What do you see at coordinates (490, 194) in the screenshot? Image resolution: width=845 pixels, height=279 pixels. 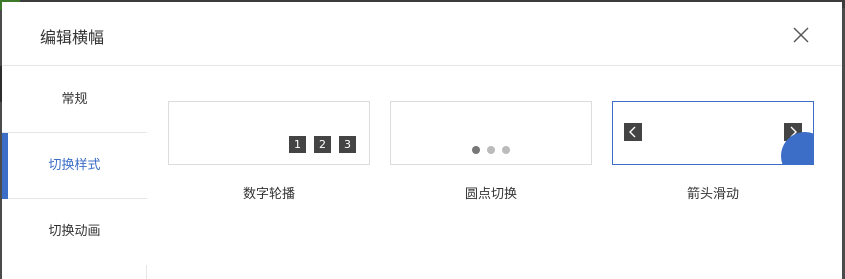 I see `option-dot-switch-label: 圆点切换` at bounding box center [490, 194].